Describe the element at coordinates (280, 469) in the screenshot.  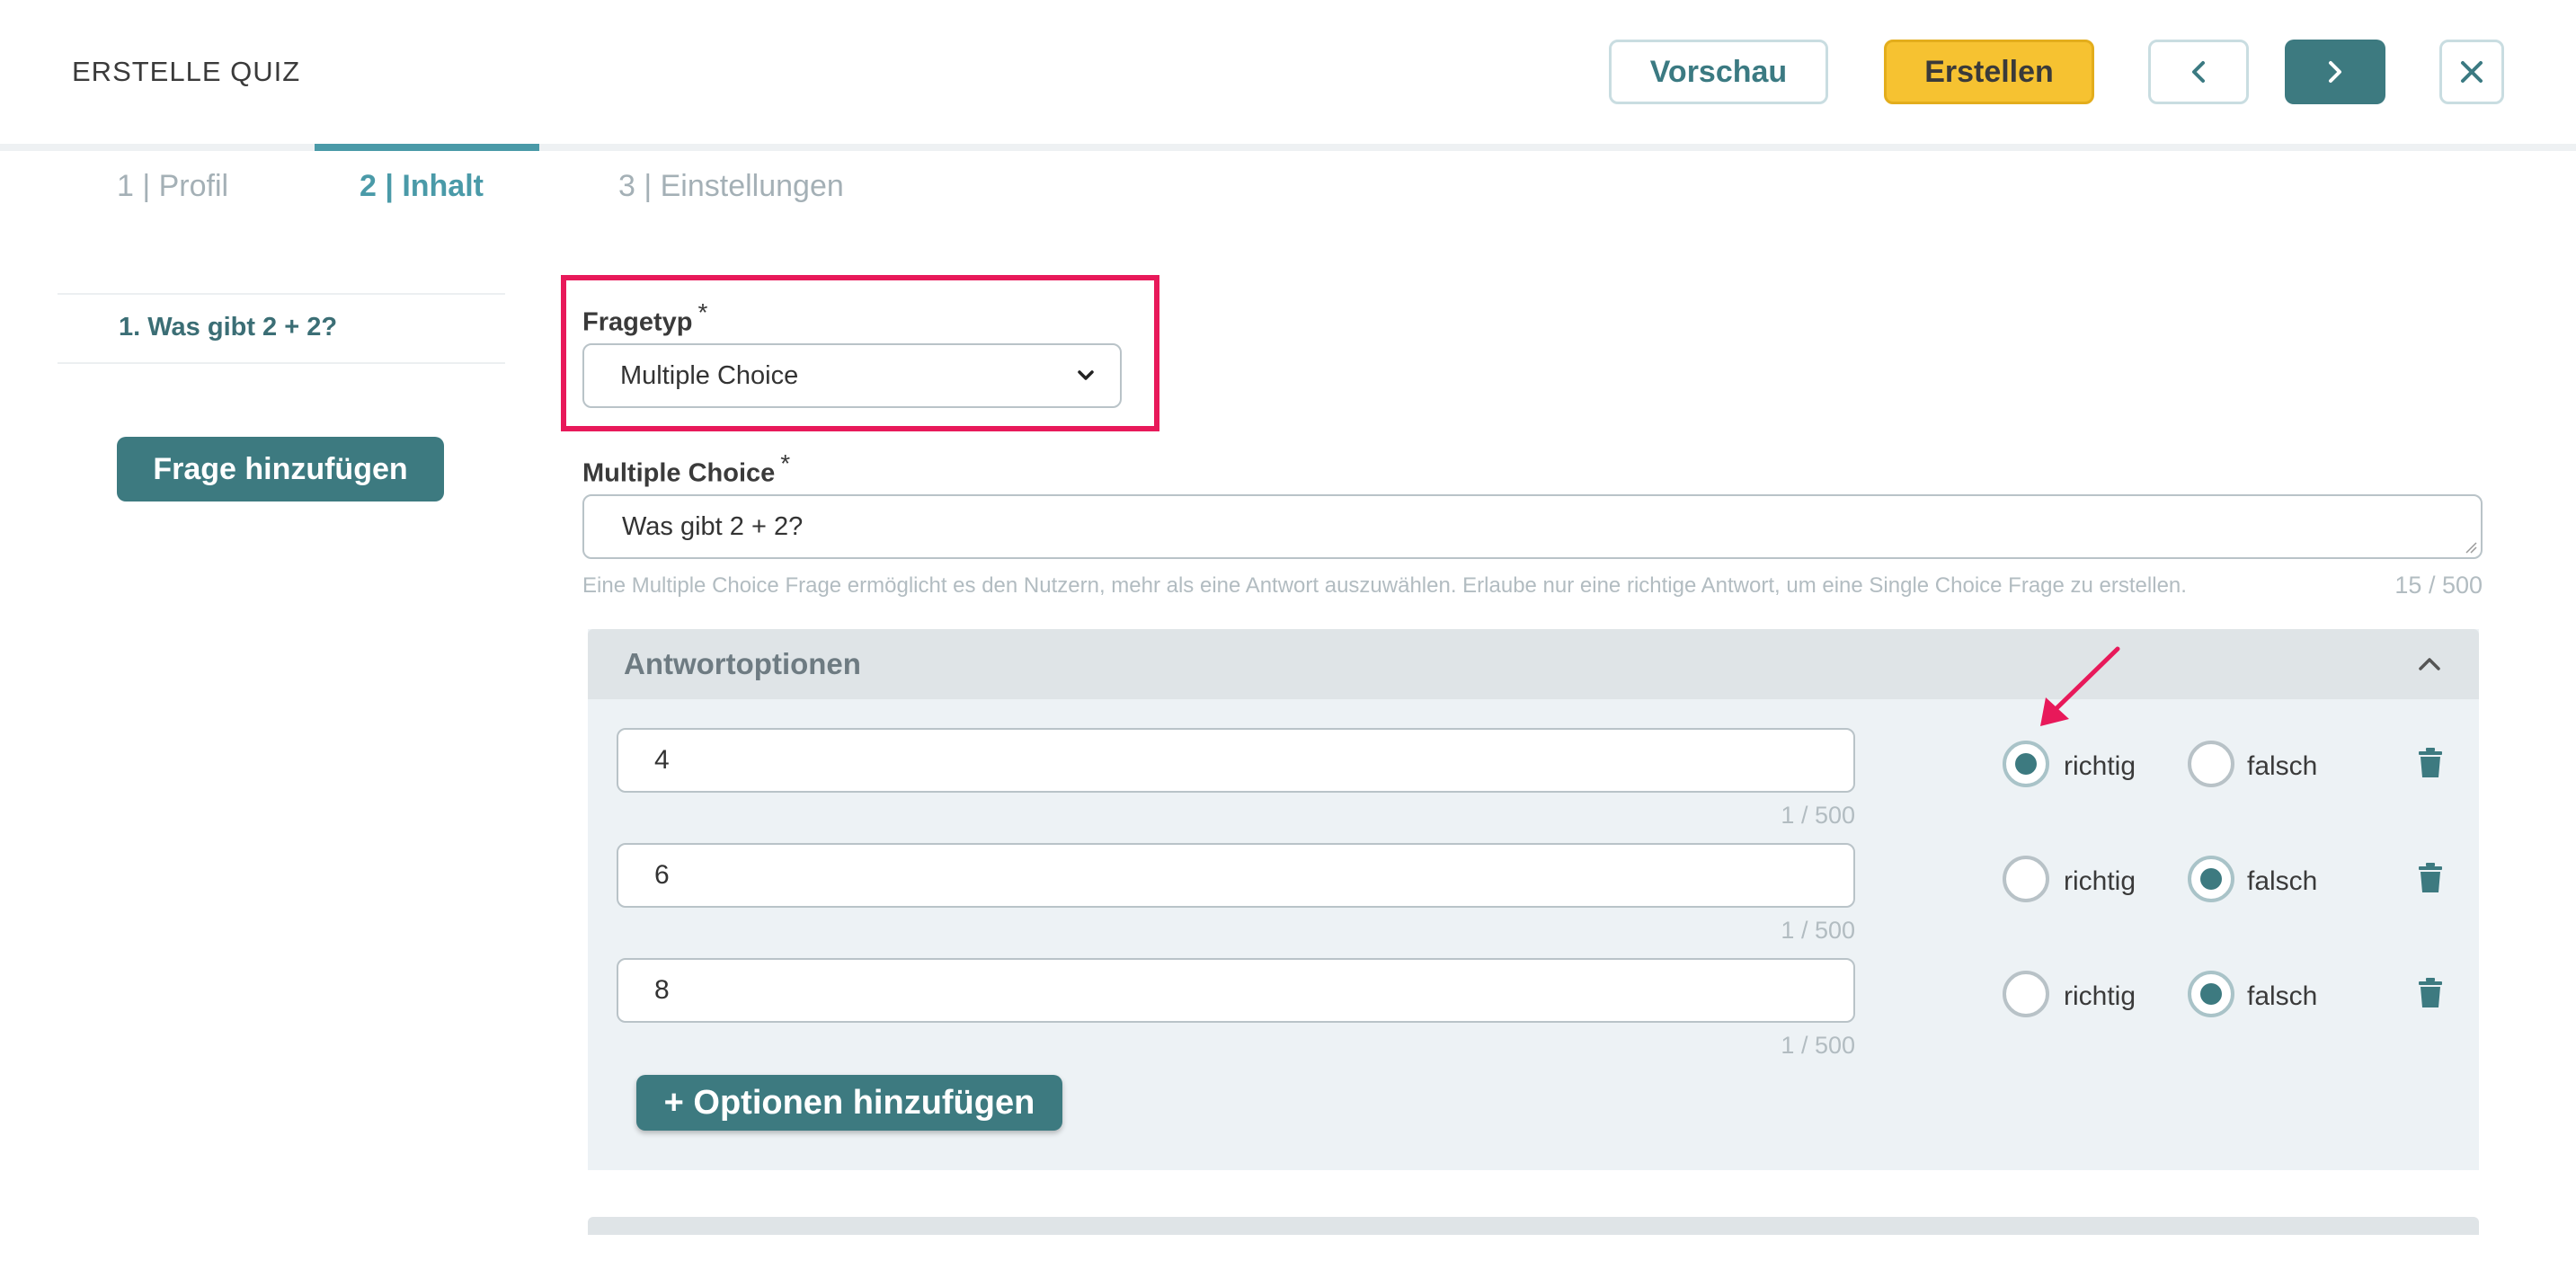
I see `add-question-button: Frage hinzufügen` at that location.